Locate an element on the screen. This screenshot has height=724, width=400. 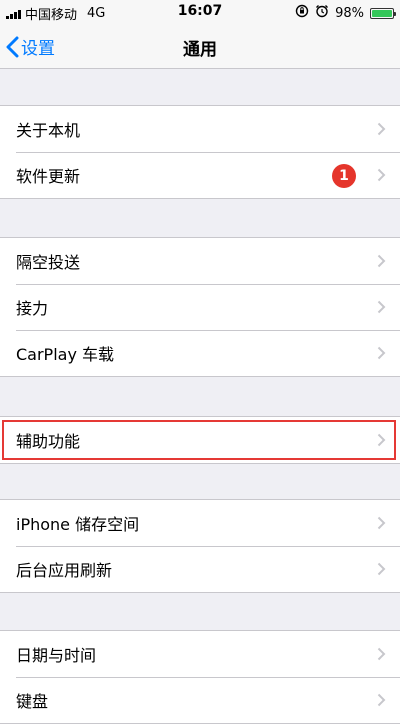
orientation-lock-icon is located at coordinates (302, 13).